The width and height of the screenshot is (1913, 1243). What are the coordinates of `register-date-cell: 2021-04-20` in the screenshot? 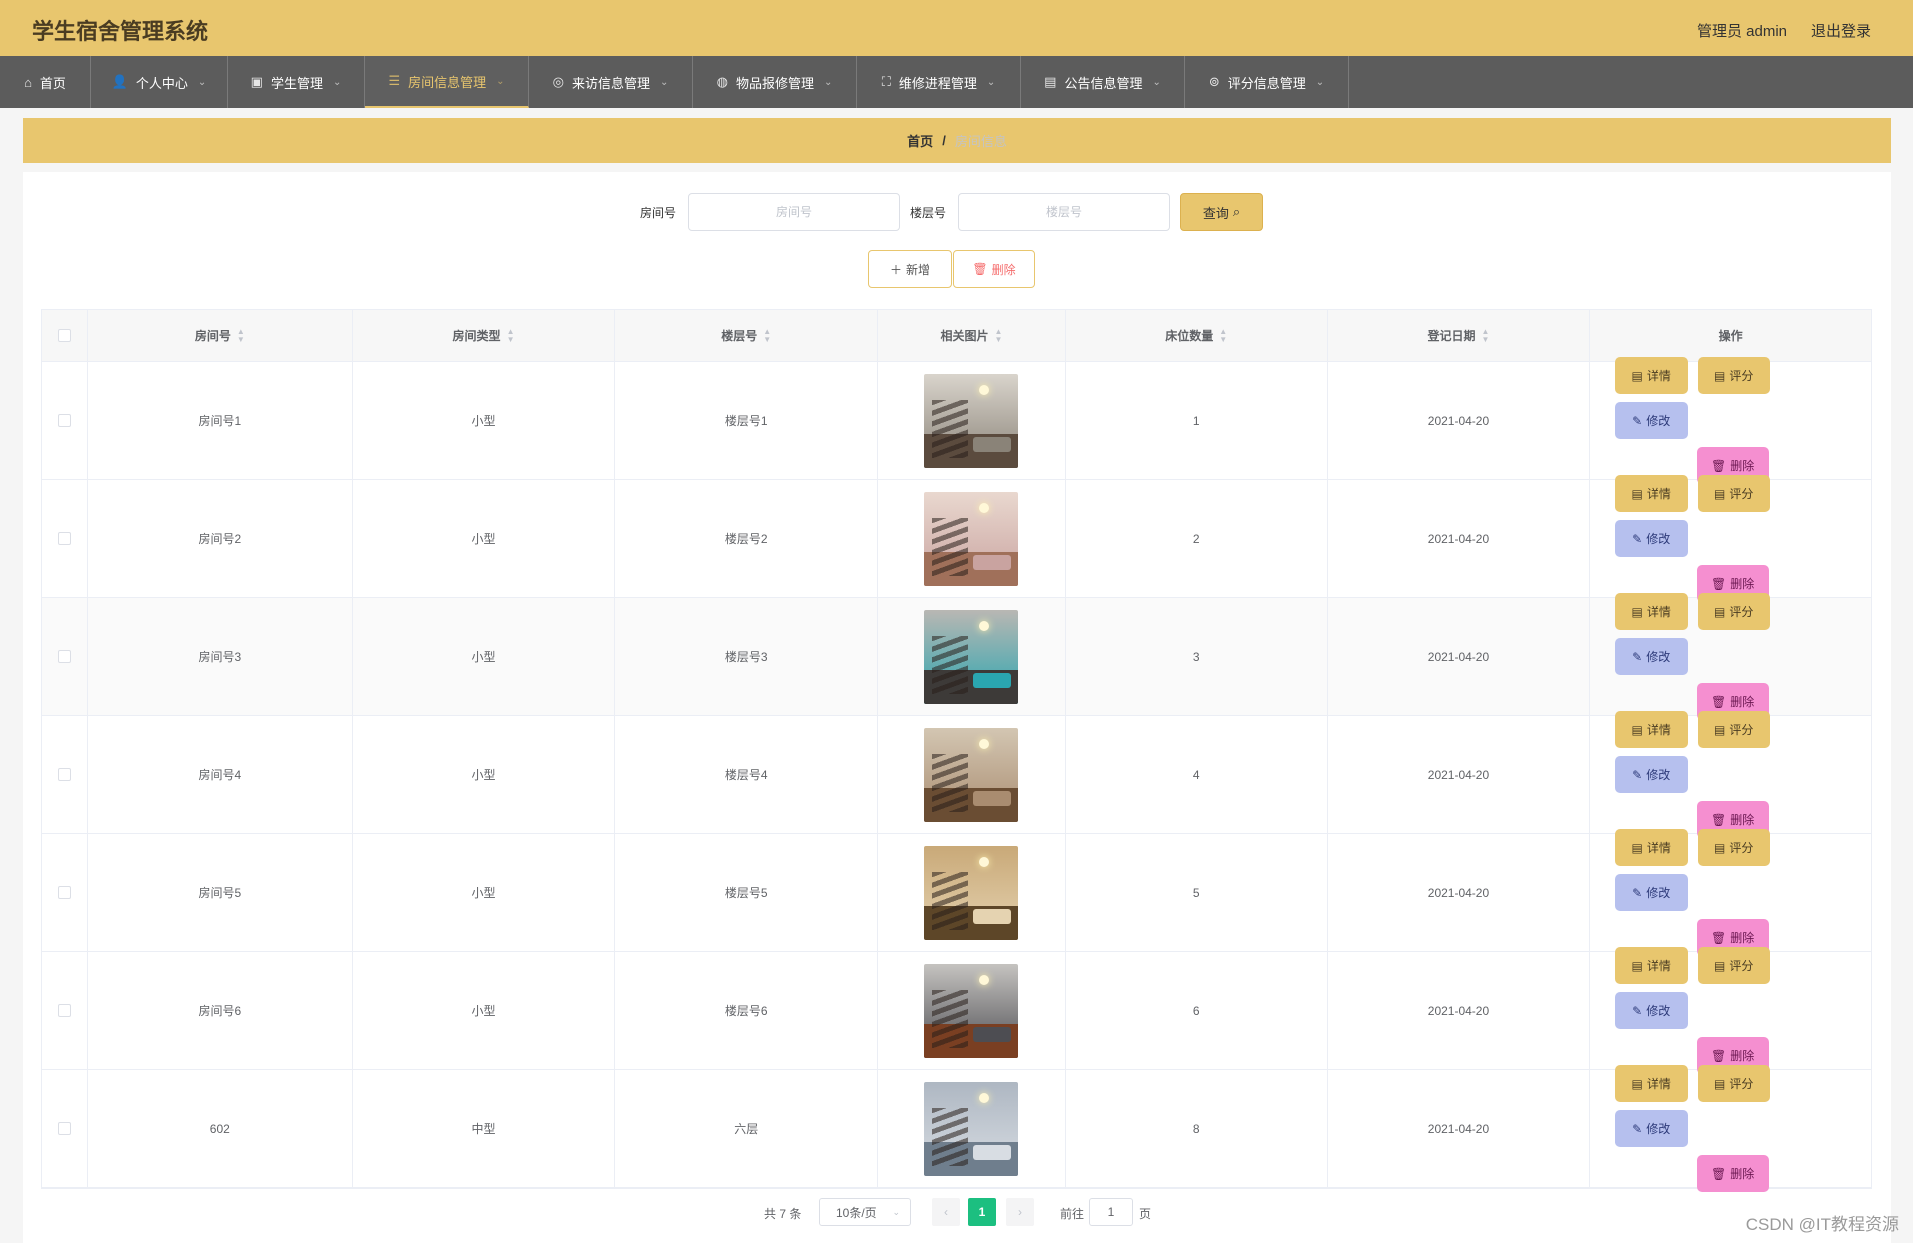 It's located at (1459, 538).